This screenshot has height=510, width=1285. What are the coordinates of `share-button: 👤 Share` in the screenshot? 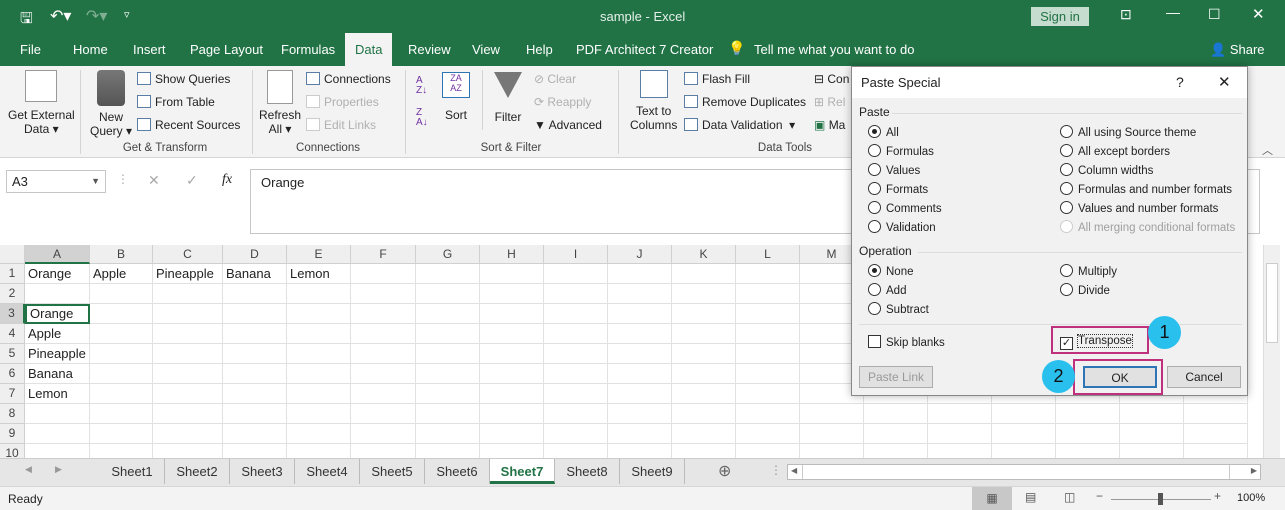 It's located at (1237, 50).